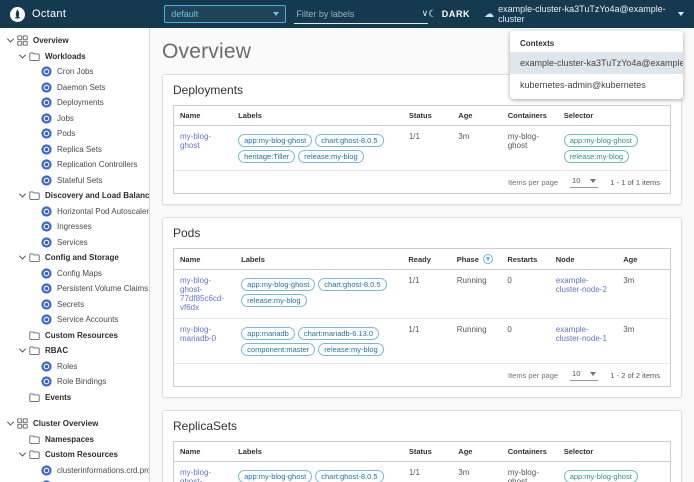 This screenshot has width=694, height=482. I want to click on column-header-label: Labels, so click(250, 451).